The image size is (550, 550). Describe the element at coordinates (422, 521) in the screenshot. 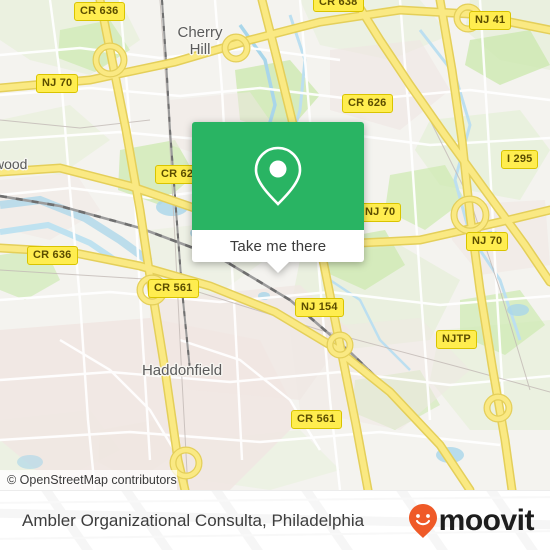

I see `moovit-smiley-pin-icon` at that location.